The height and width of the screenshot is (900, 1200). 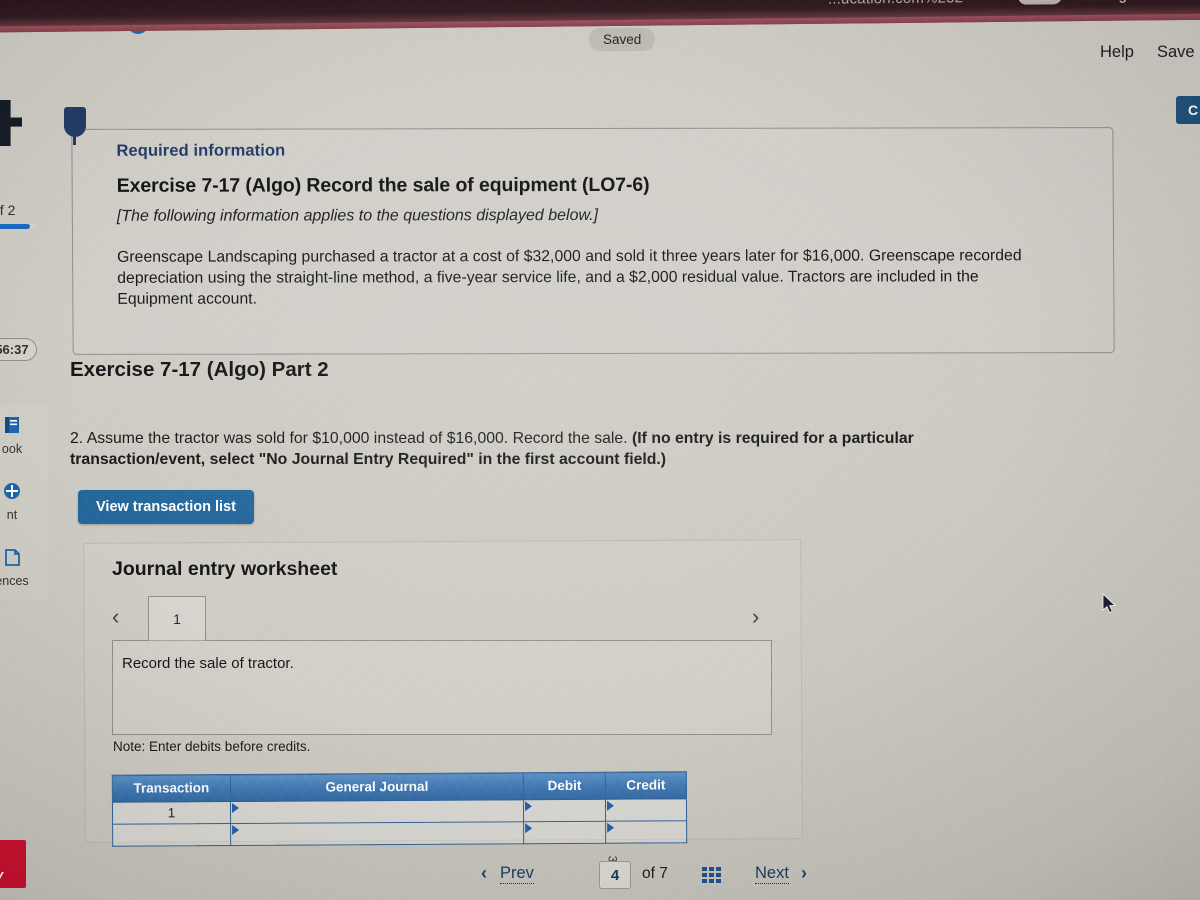 I want to click on part2-heading: Exercise 7-17 (Algo) Part 2, so click(x=199, y=369).